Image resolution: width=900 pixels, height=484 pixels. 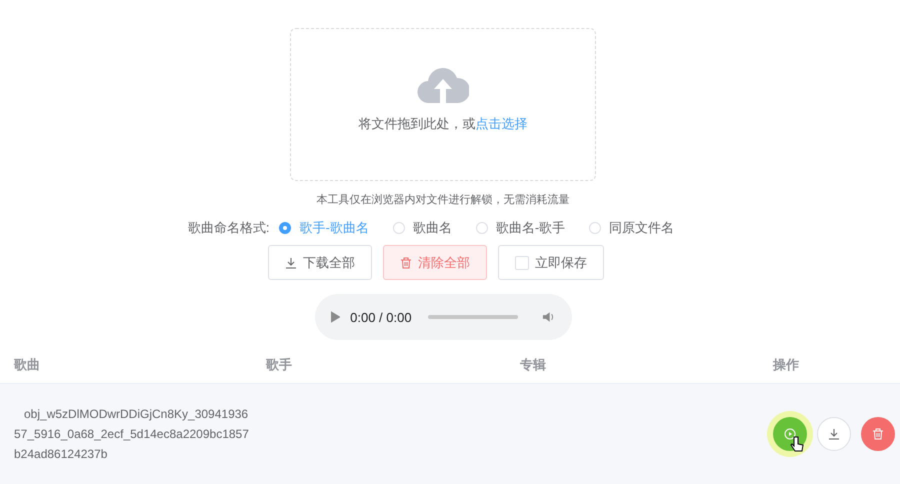 I want to click on cloud-upload-icon, so click(x=443, y=85).